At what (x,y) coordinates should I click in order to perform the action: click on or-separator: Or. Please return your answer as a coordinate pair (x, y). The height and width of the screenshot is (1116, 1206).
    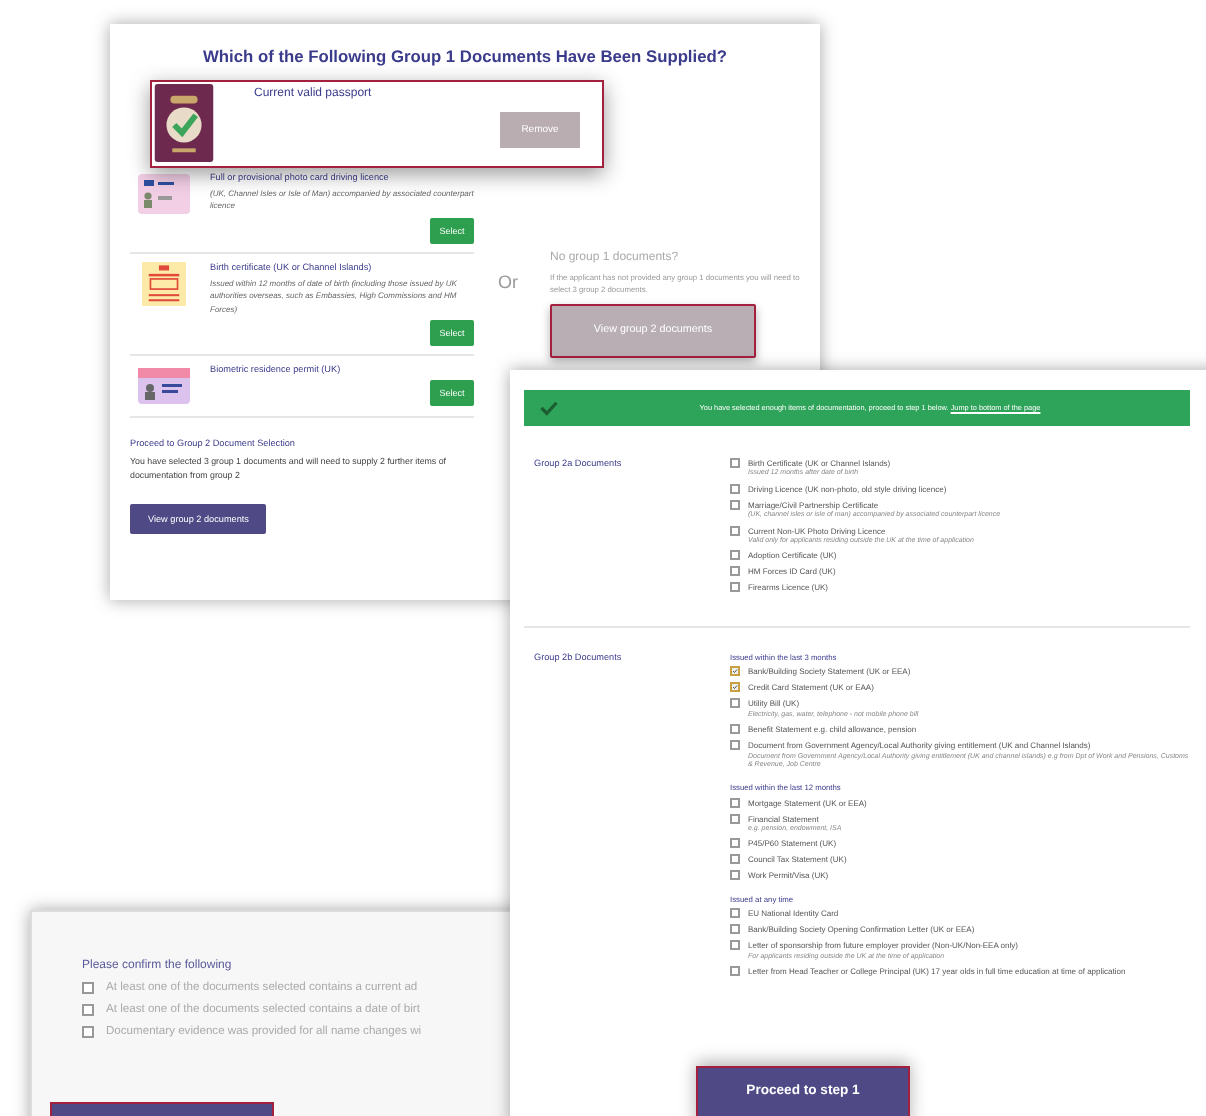
    Looking at the image, I should click on (508, 284).